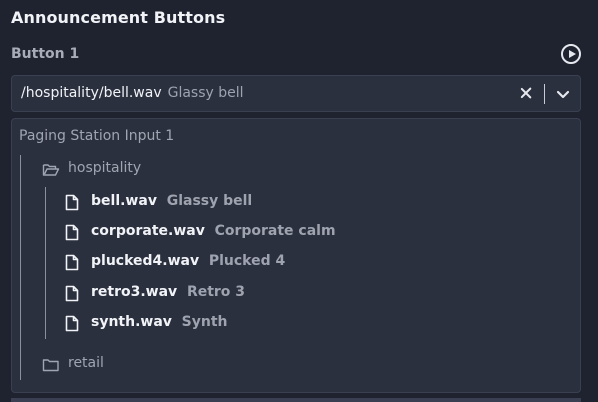 The width and height of the screenshot is (598, 402). What do you see at coordinates (148, 231) in the screenshot?
I see `file-name: corporate.wav` at bounding box center [148, 231].